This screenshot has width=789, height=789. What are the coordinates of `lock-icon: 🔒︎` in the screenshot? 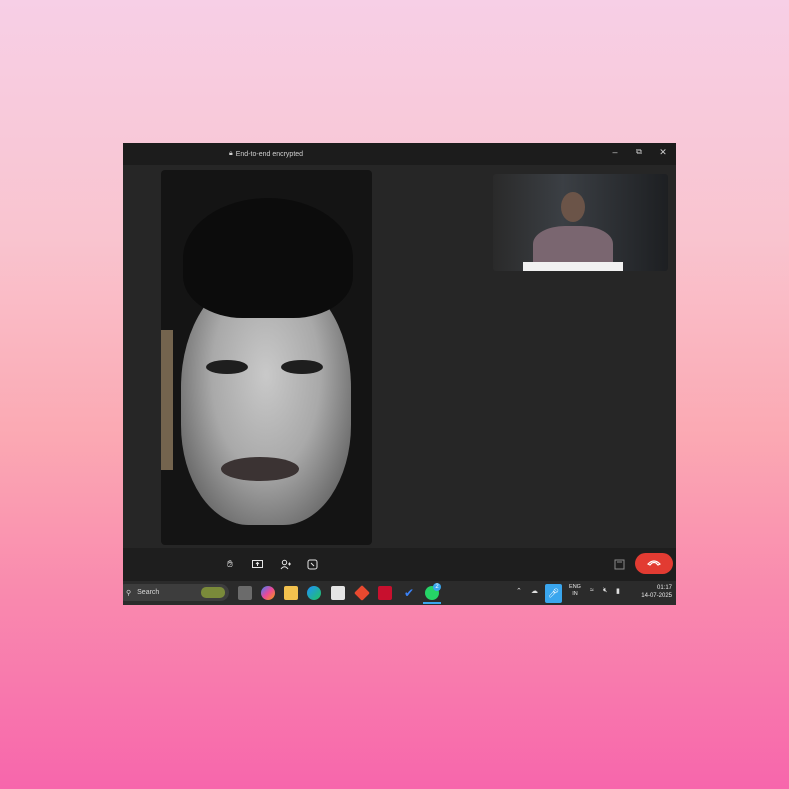 It's located at (231, 153).